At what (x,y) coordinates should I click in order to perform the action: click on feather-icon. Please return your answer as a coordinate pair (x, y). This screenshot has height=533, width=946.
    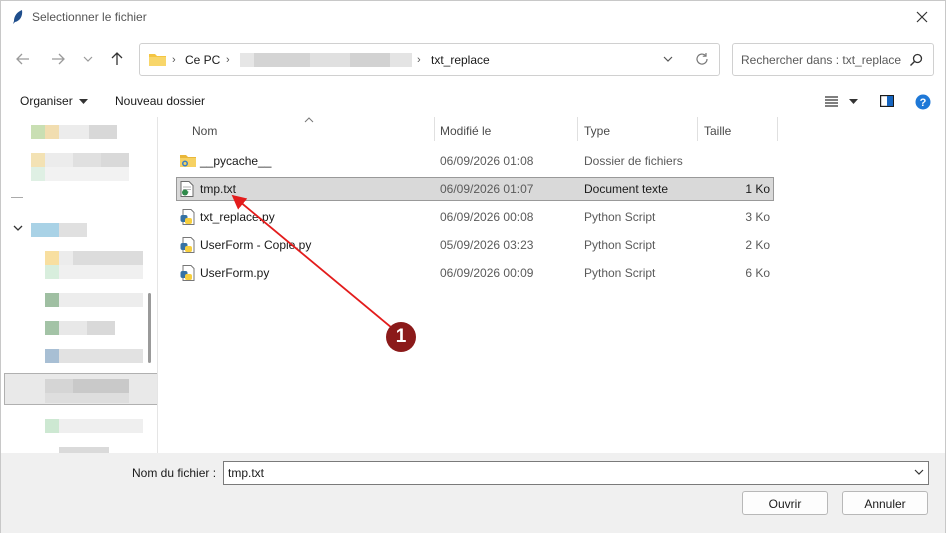
    Looking at the image, I should click on (18, 17).